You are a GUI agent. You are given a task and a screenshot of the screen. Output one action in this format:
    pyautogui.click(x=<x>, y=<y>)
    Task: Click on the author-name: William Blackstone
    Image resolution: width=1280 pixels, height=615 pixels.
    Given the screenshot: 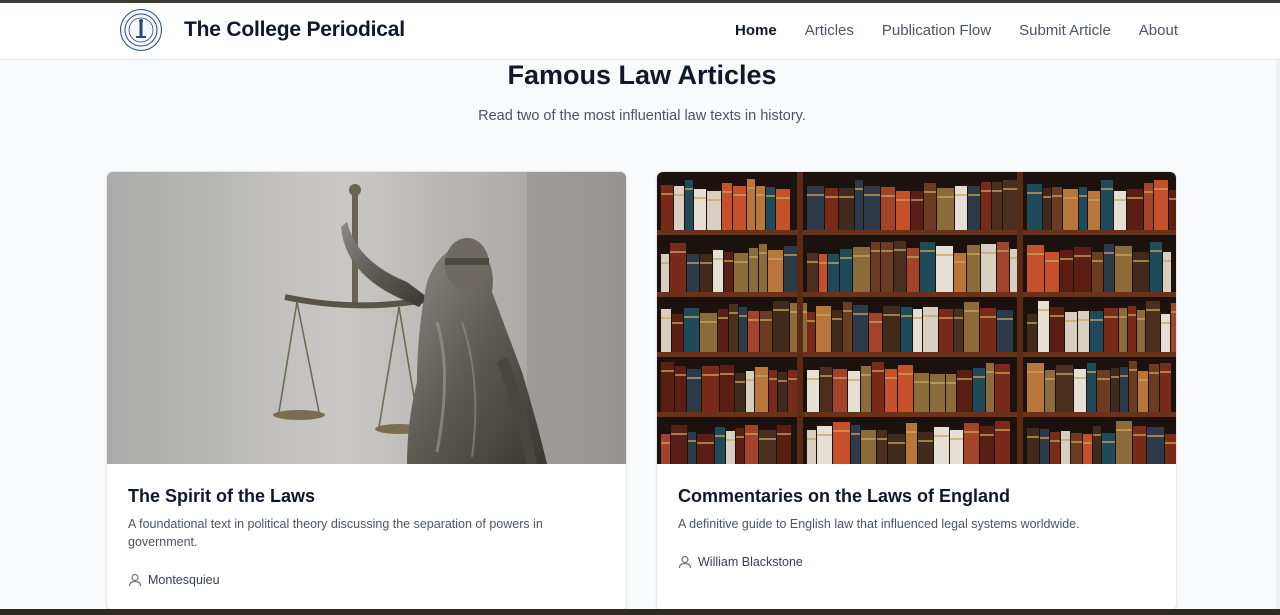 What is the action you would take?
    pyautogui.click(x=750, y=562)
    